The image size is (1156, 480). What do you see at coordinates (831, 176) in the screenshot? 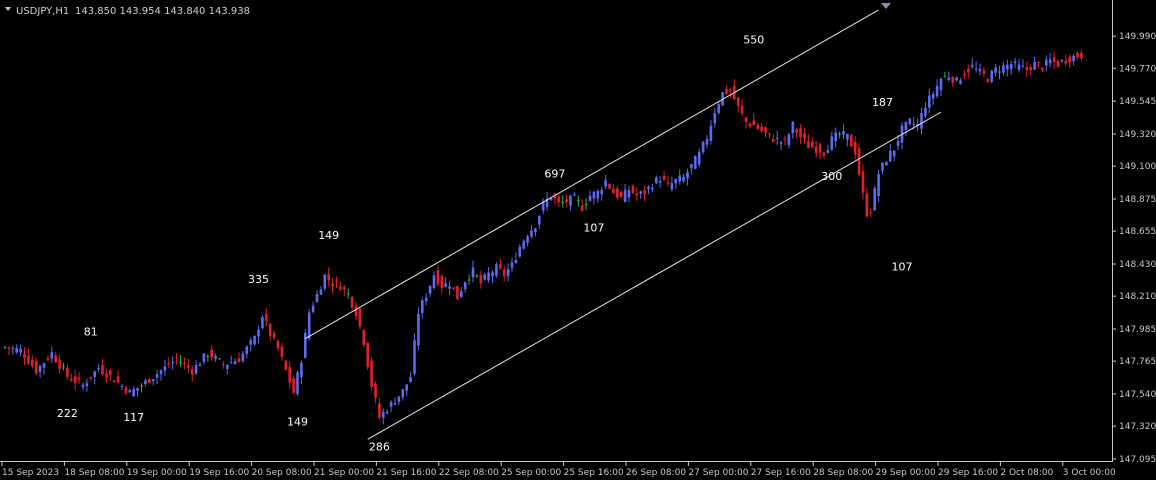
I see `swing-label: 300` at bounding box center [831, 176].